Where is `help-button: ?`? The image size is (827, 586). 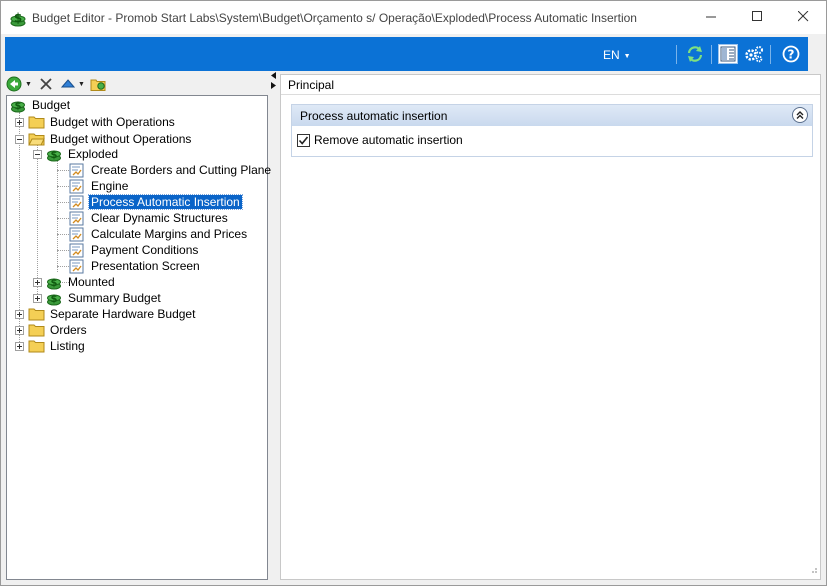
help-button: ? is located at coordinates (791, 54).